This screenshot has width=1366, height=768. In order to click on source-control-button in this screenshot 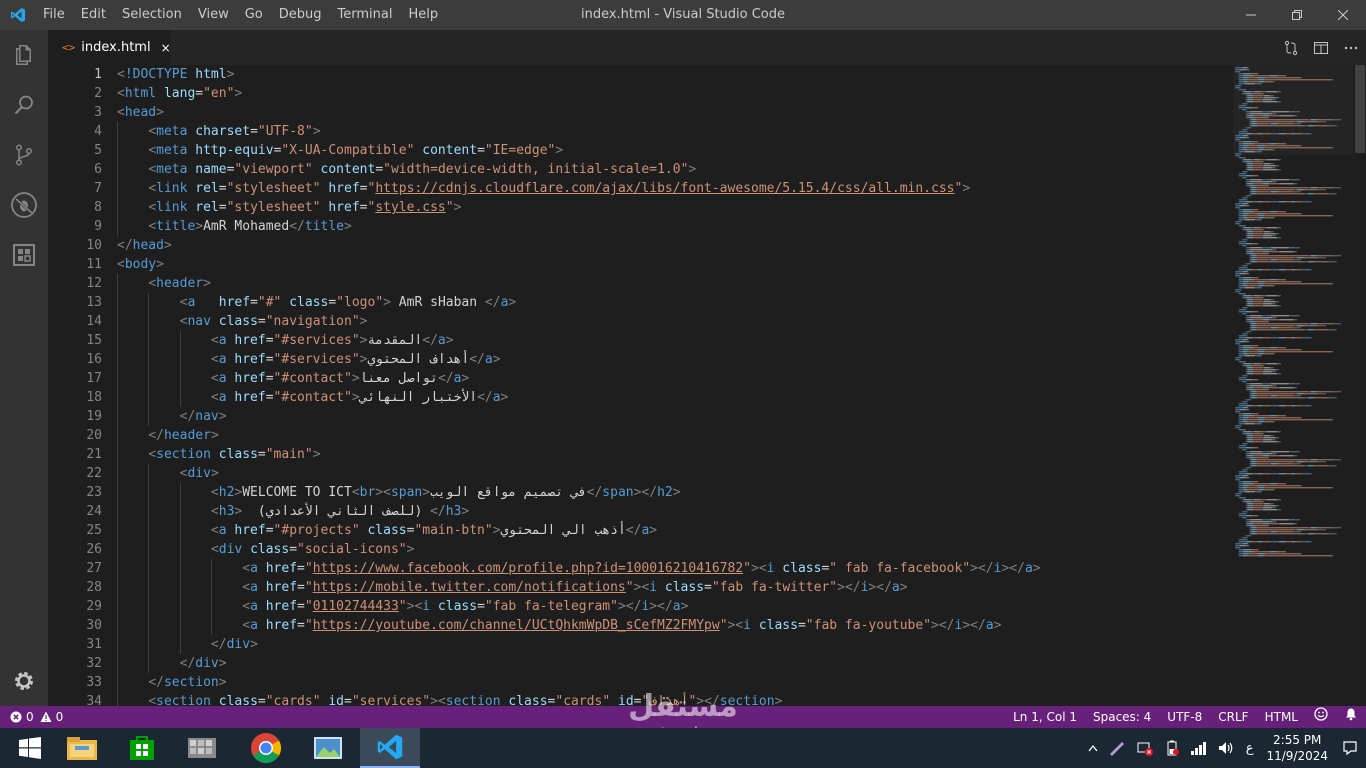, I will do `click(24, 155)`.